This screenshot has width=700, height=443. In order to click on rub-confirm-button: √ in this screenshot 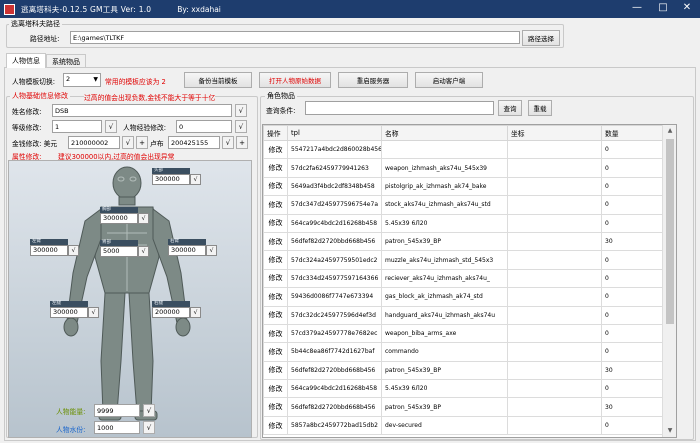, I will do `click(228, 142)`.